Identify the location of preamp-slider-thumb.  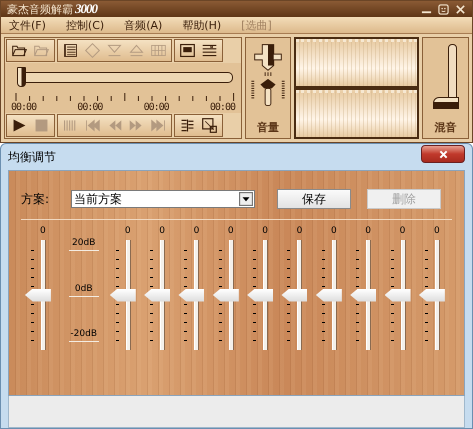
(37, 295).